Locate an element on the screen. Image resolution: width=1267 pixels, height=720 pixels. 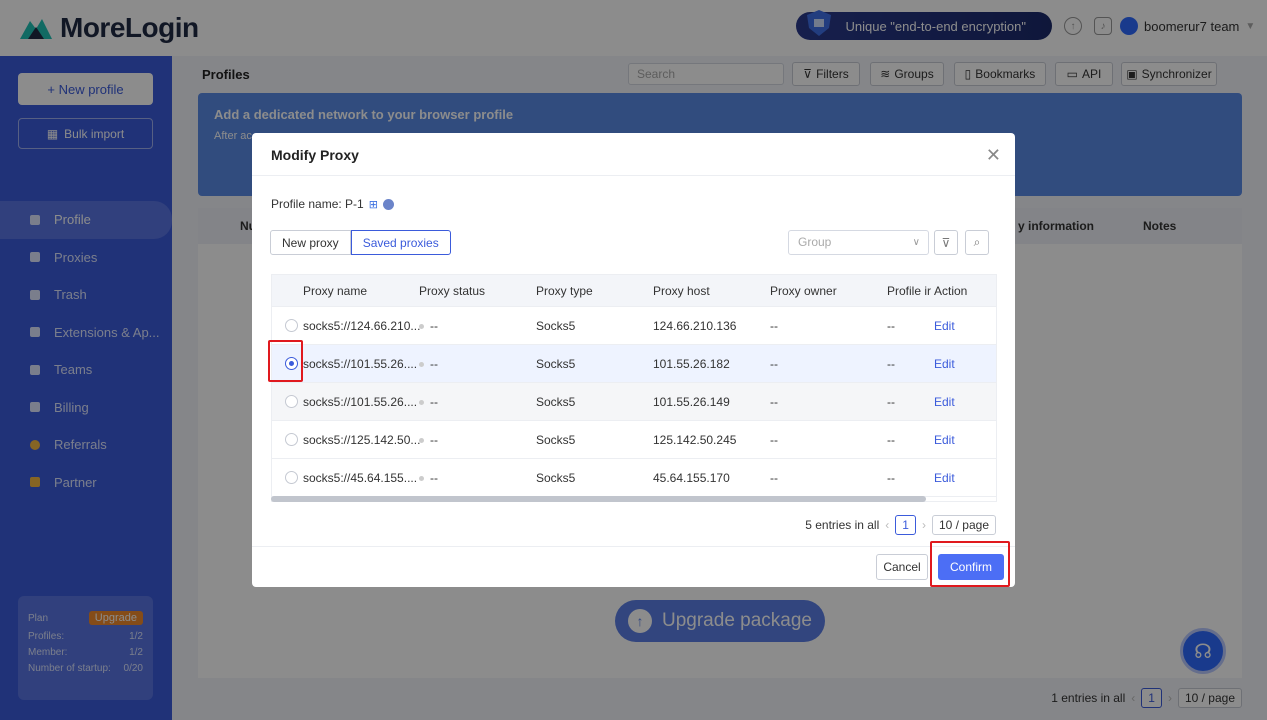
profile-name-label: Profile name: P-1 is located at coordinates (317, 204).